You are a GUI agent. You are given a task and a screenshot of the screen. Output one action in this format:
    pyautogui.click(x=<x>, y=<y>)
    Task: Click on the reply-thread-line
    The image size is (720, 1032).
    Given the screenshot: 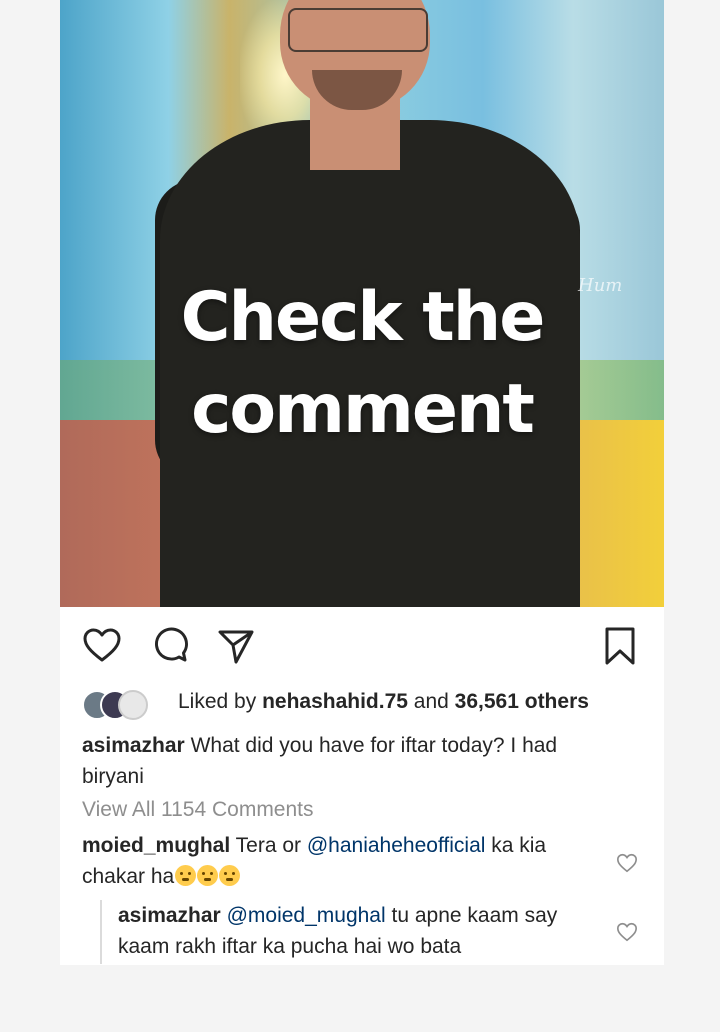 What is the action you would take?
    pyautogui.click(x=101, y=932)
    